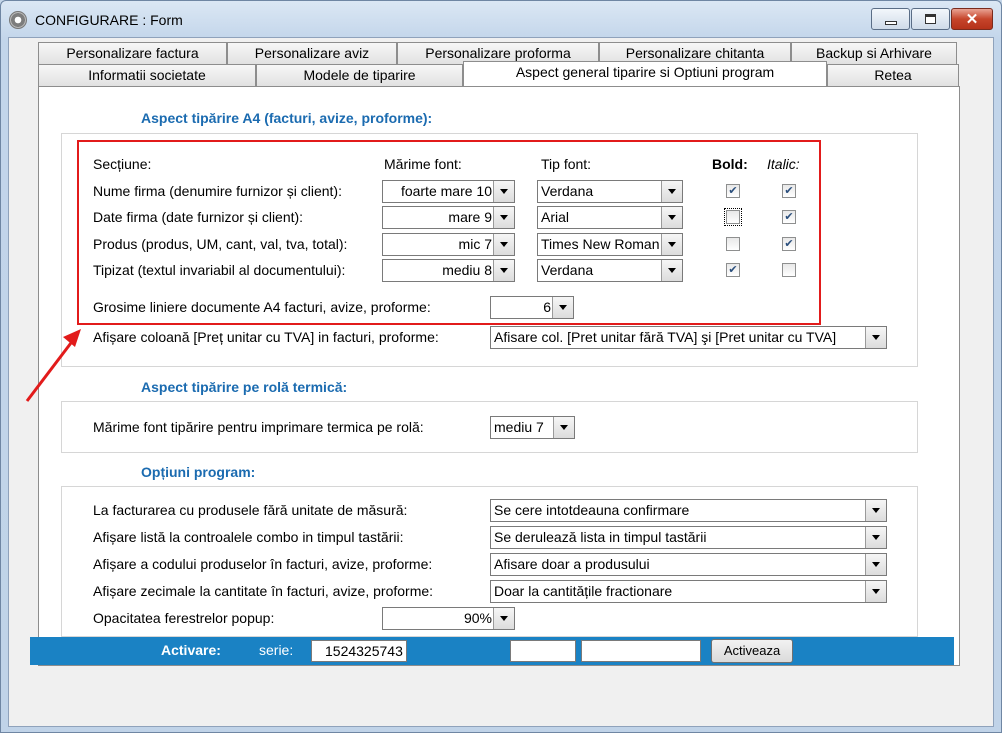 The width and height of the screenshot is (1002, 733). What do you see at coordinates (359, 75) in the screenshot?
I see `tab-modele-tiparire: Modele de tiparire` at bounding box center [359, 75].